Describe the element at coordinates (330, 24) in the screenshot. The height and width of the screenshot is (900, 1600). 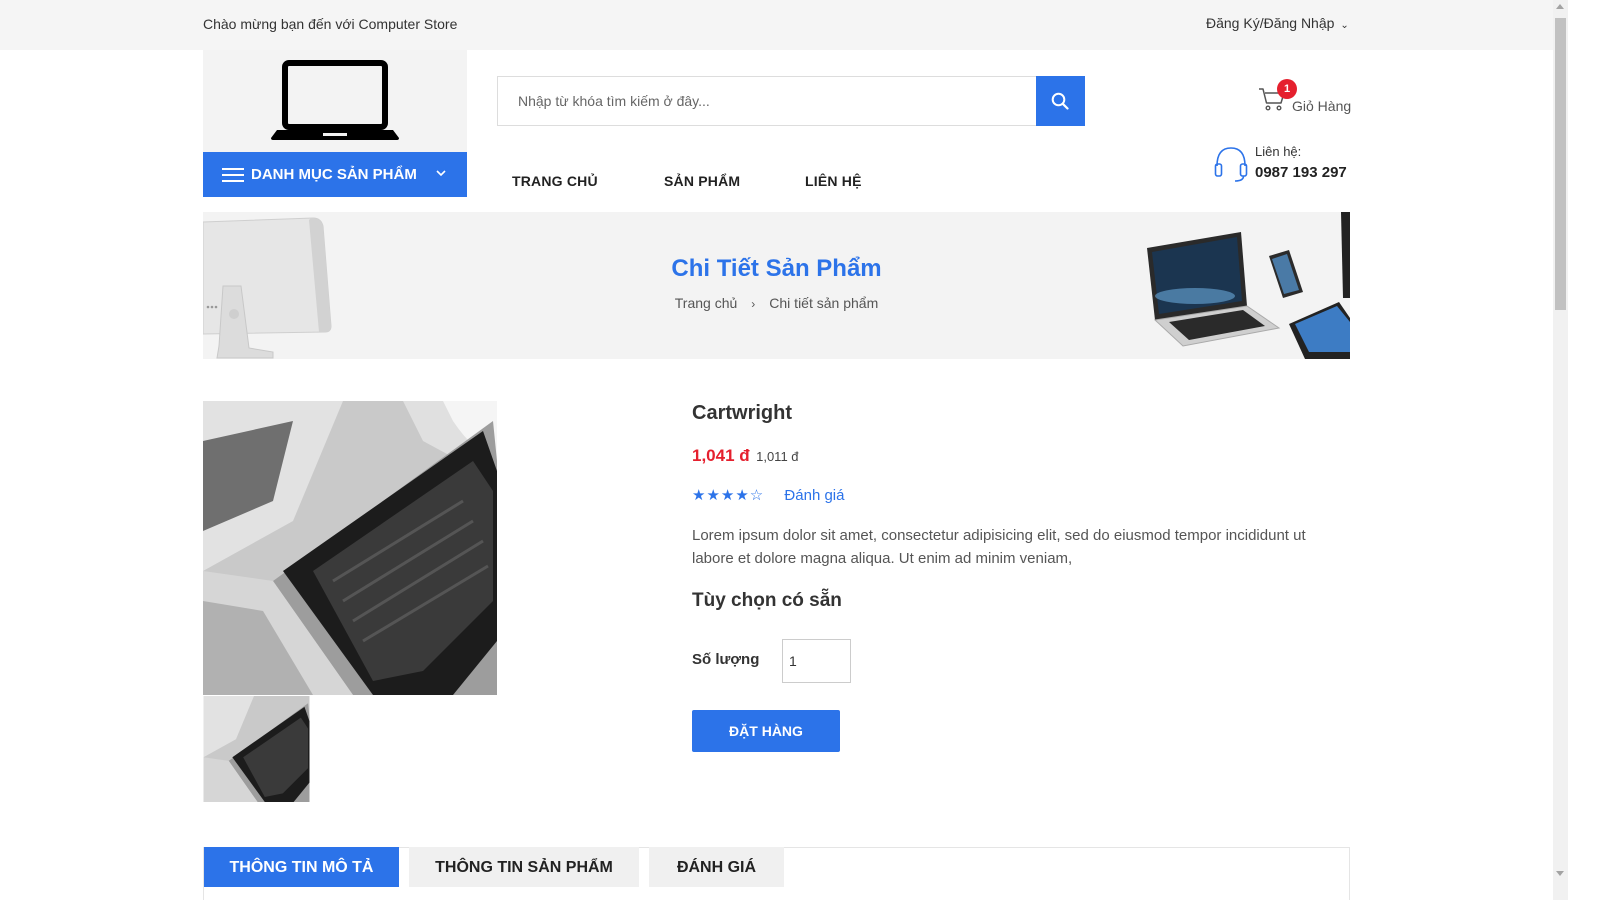
I see `welcome-text: Chào mừng bạn đến với Computer Store` at that location.